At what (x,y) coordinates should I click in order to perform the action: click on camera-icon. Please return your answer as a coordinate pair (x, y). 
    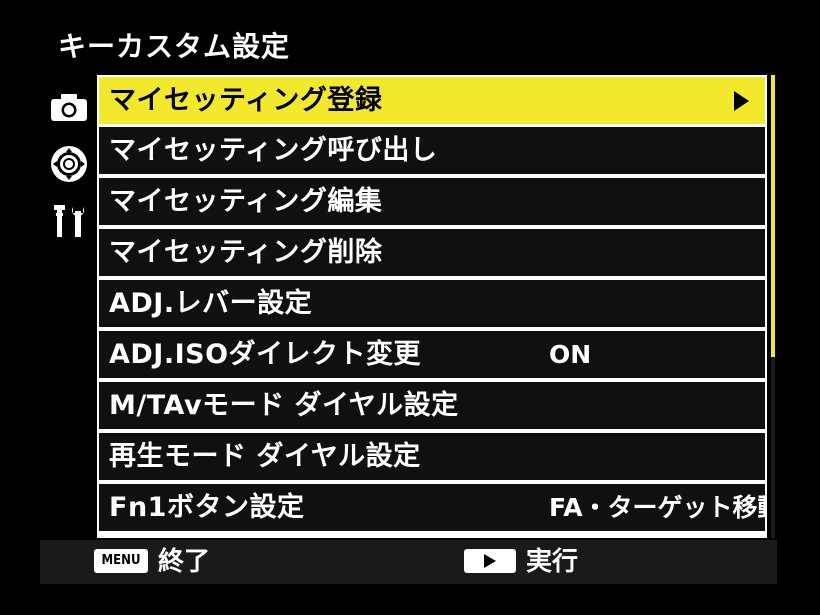
    Looking at the image, I should click on (69, 107).